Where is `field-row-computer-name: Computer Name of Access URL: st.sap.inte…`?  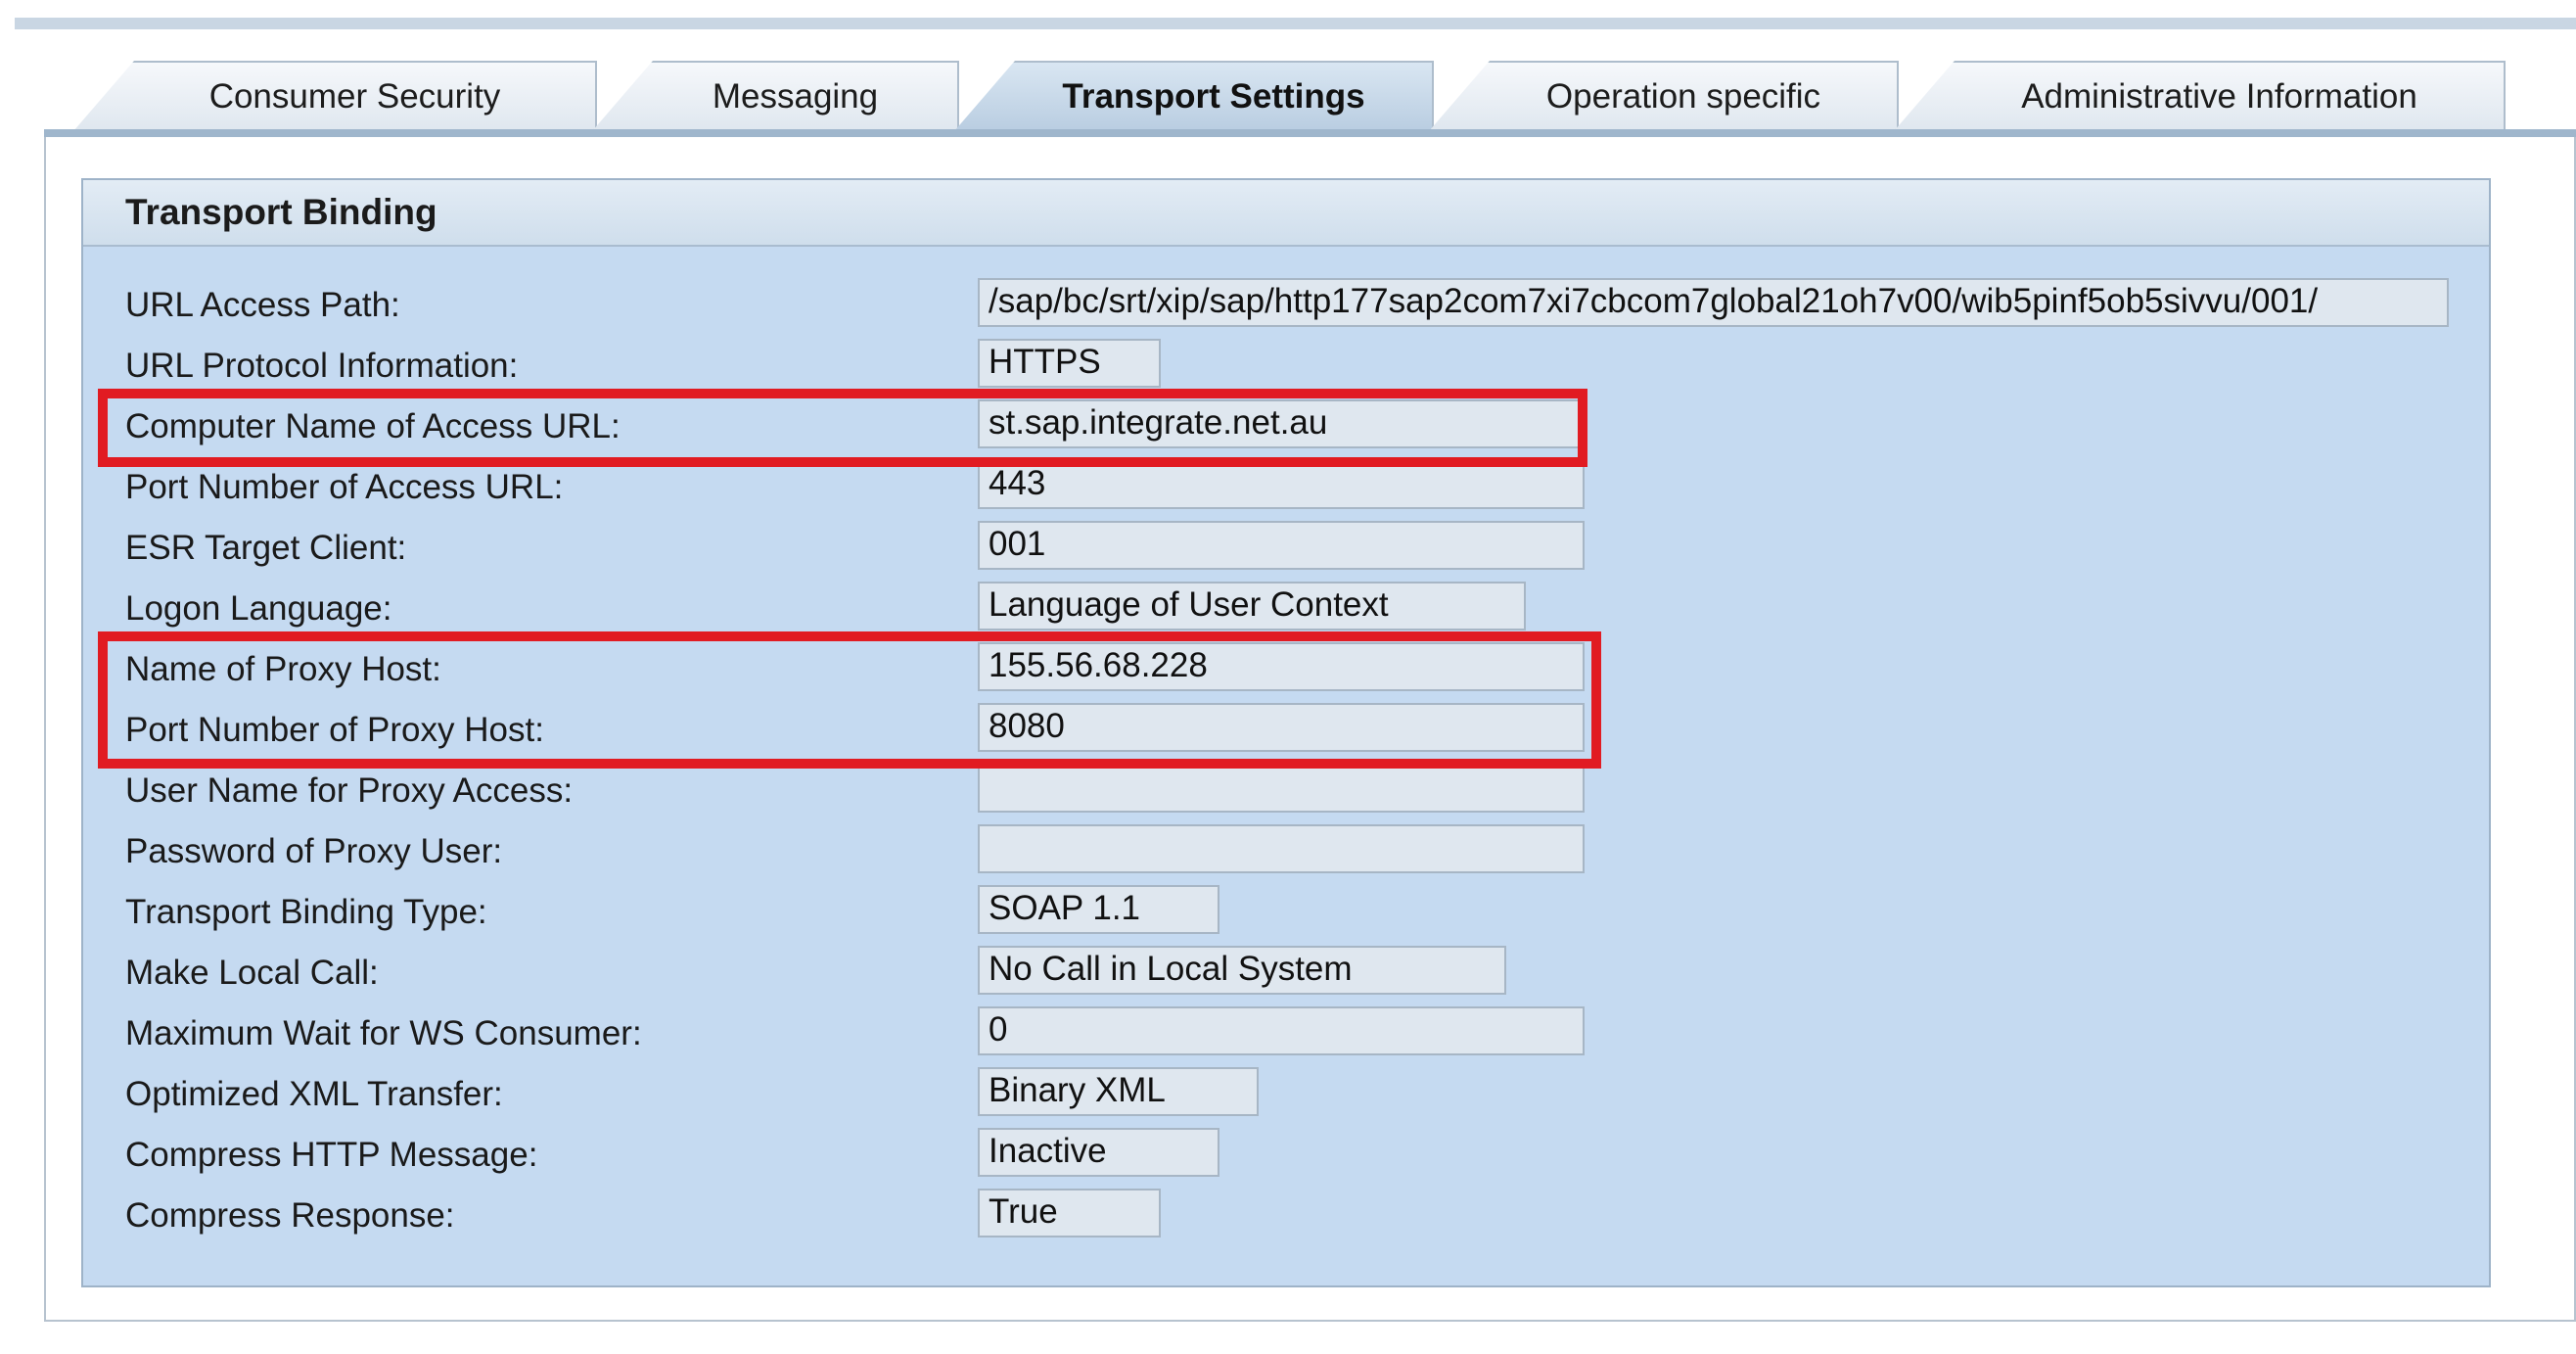
field-row-computer-name: Computer Name of Access URL: st.sap.inte… is located at coordinates (1286, 427).